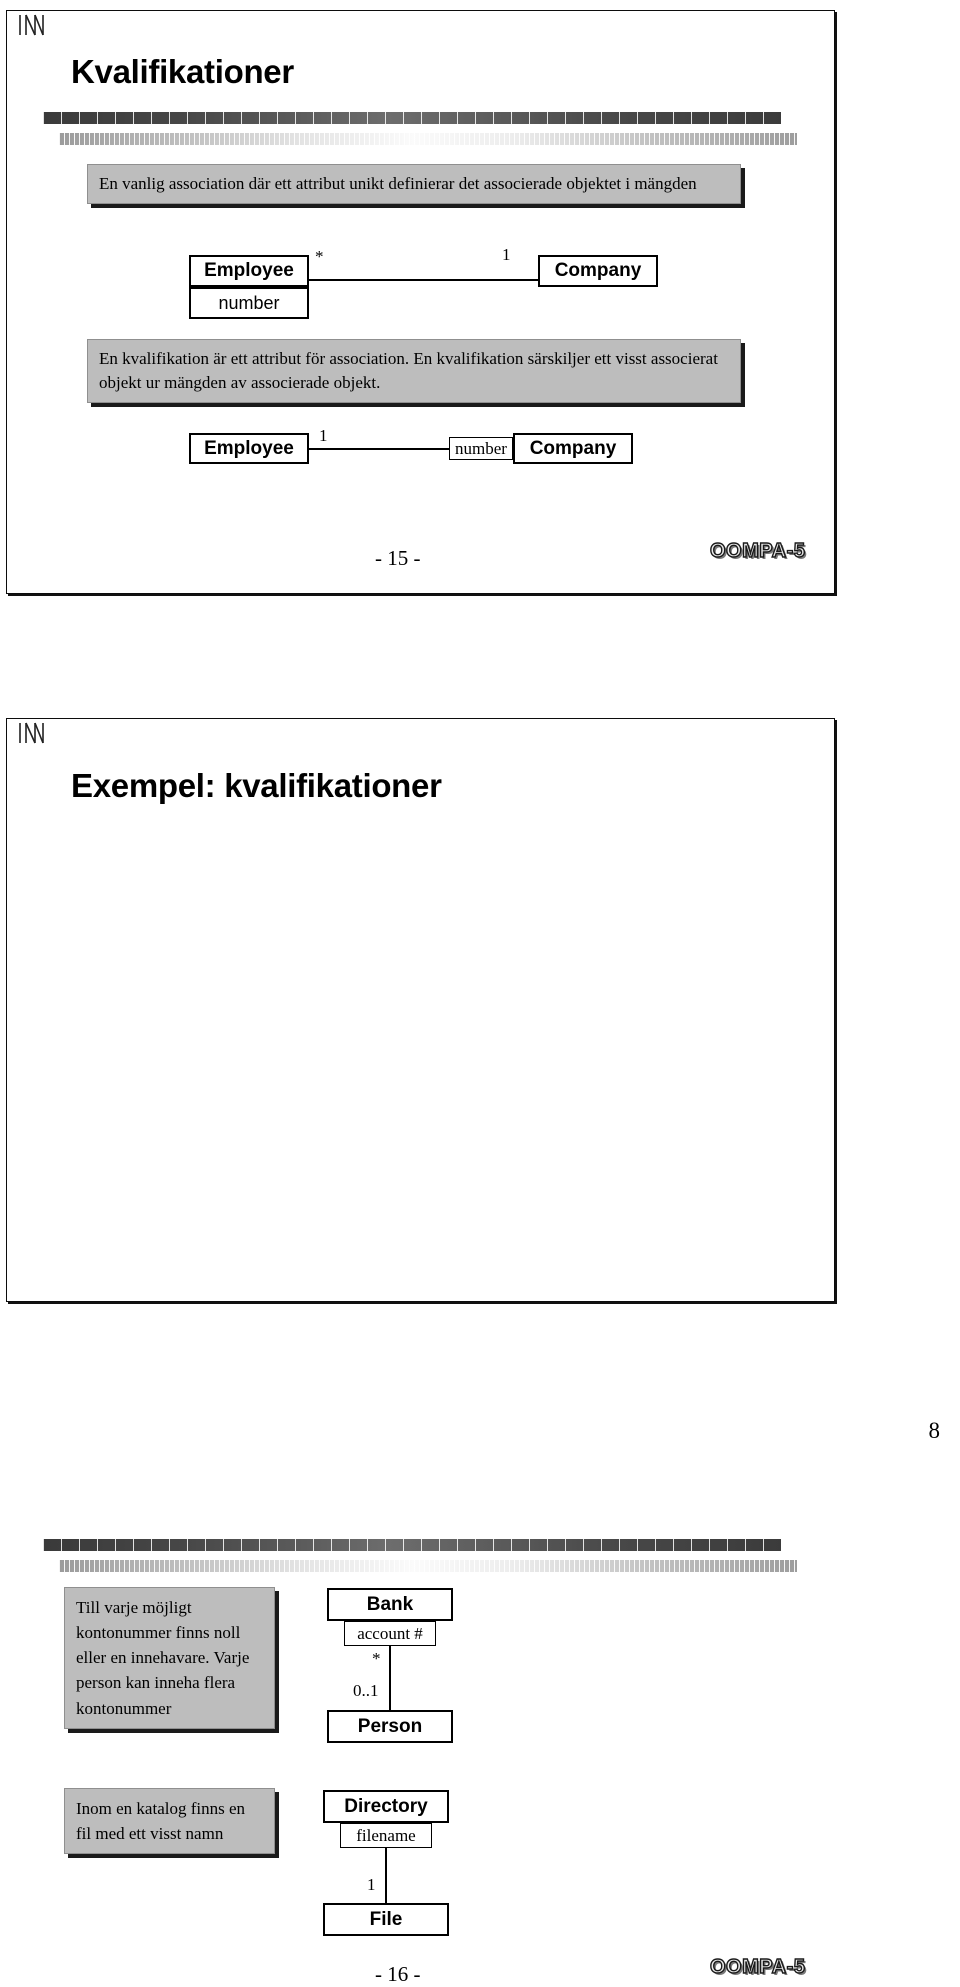 Image resolution: width=960 pixels, height=1987 pixels. I want to click on multiplicity-bottom: 1, so click(371, 1884).